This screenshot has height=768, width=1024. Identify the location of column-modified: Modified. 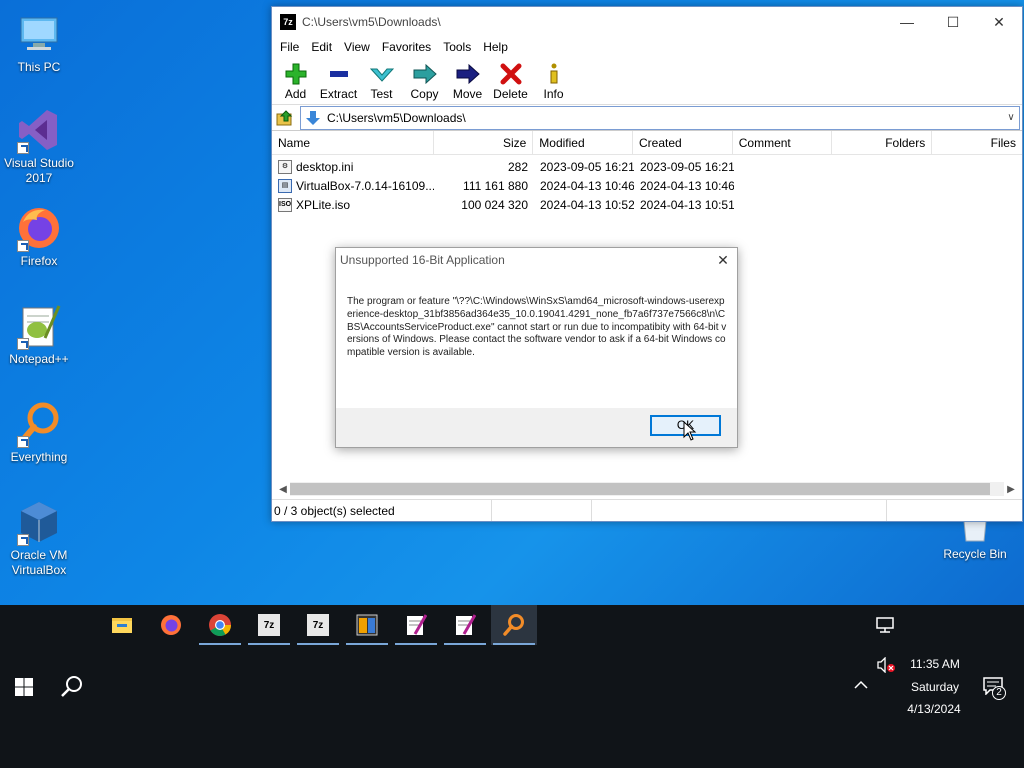
(583, 142).